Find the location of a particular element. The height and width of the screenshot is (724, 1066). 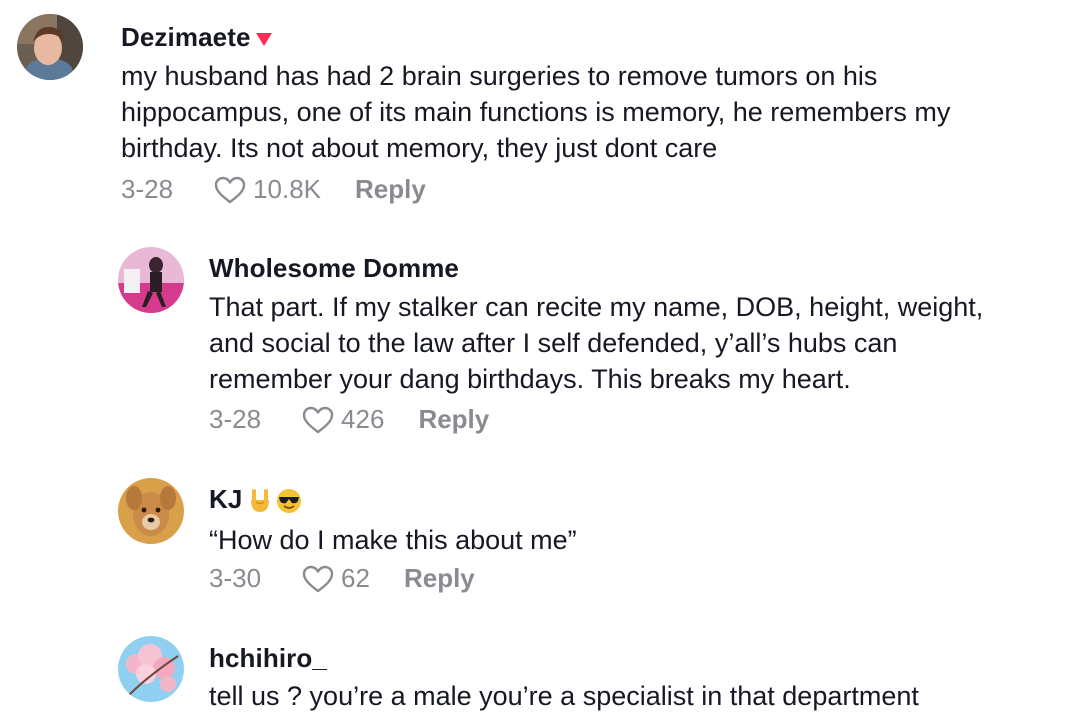

like-count: 10.8K is located at coordinates (287, 189).